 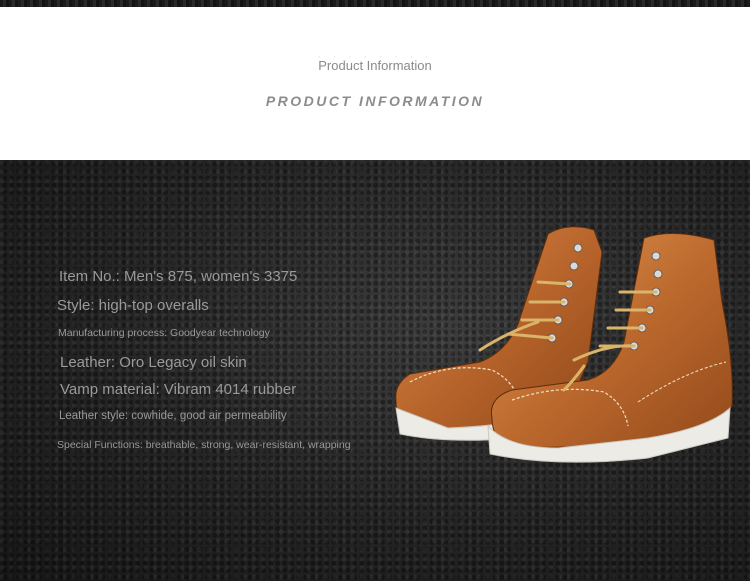 What do you see at coordinates (375, 65) in the screenshot?
I see `header-subtitle: Product Information` at bounding box center [375, 65].